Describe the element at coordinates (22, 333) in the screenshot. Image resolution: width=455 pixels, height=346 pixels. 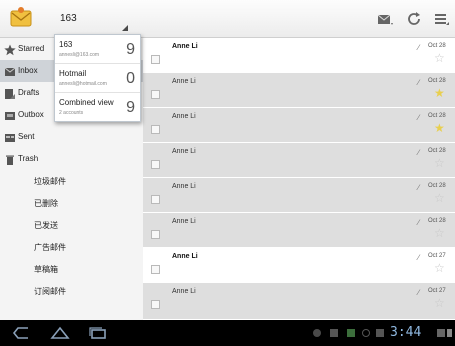
I see `back-icon` at that location.